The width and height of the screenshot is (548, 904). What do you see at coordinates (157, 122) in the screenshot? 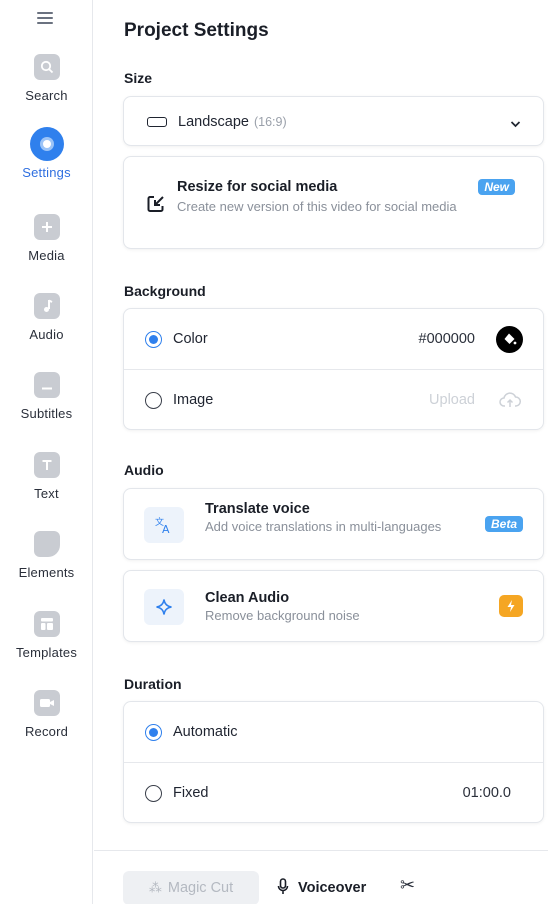
I see `landscape-icon` at bounding box center [157, 122].